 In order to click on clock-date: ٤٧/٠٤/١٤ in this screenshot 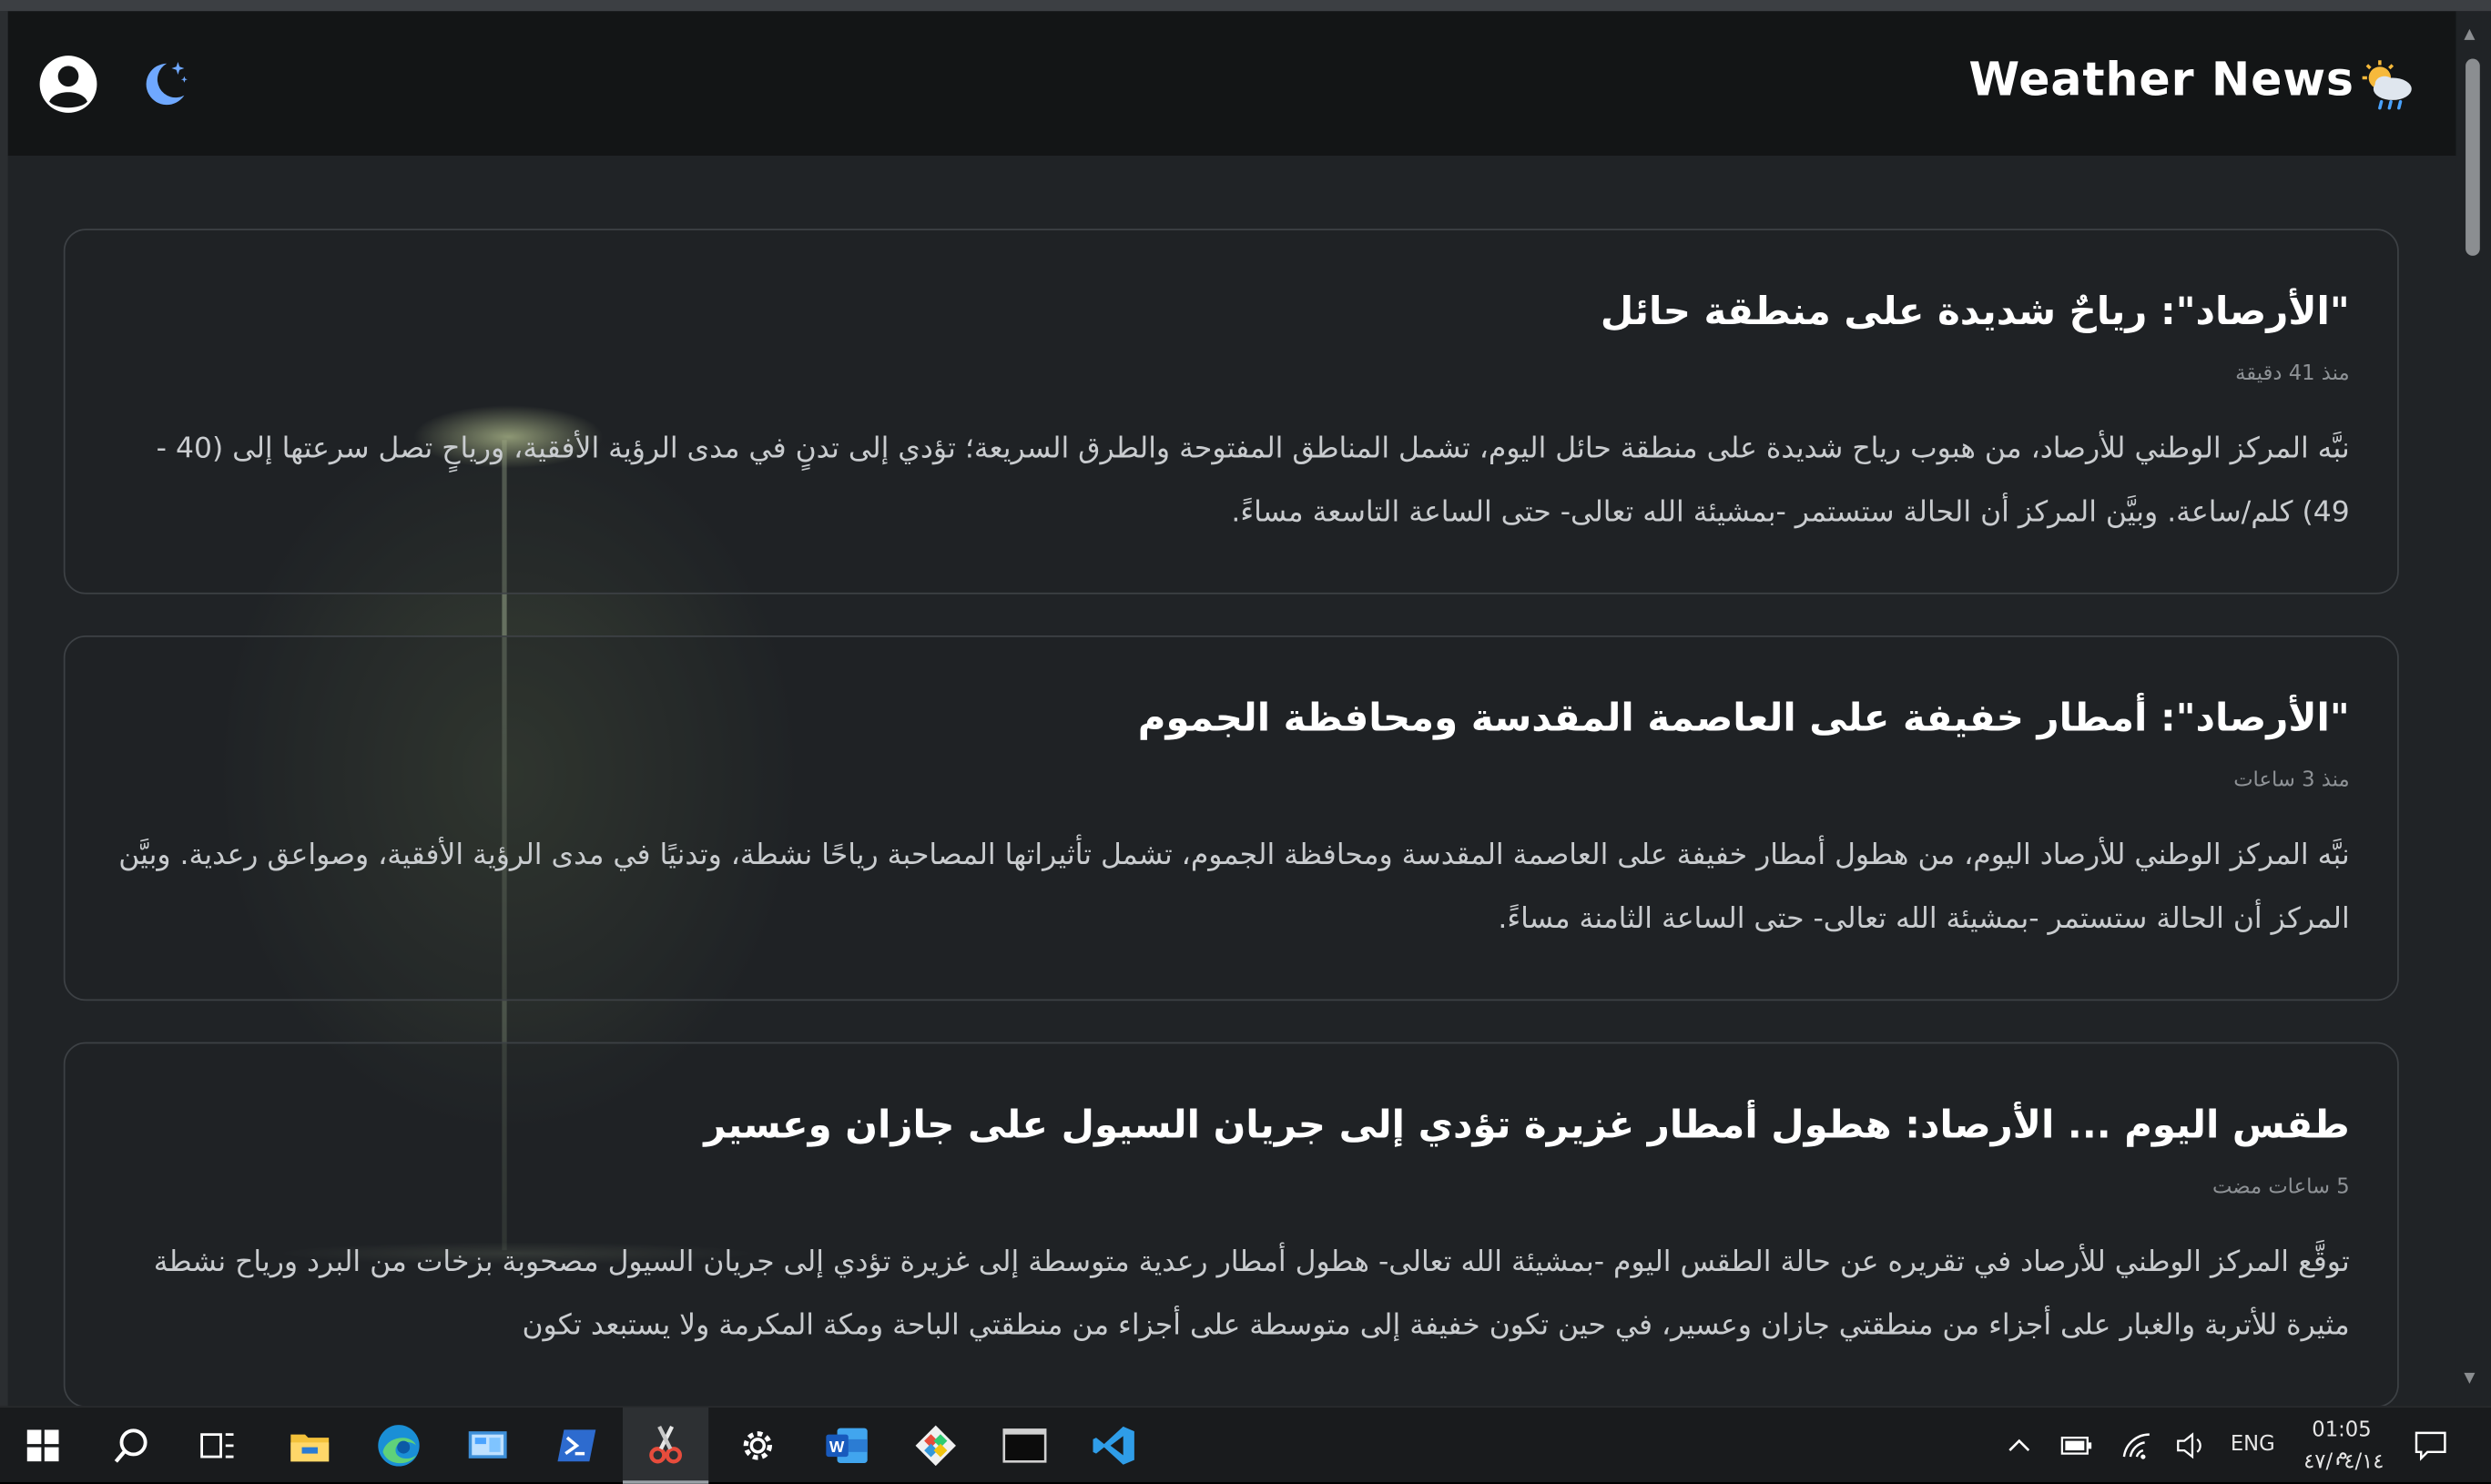, I will do `click(2343, 1462)`.